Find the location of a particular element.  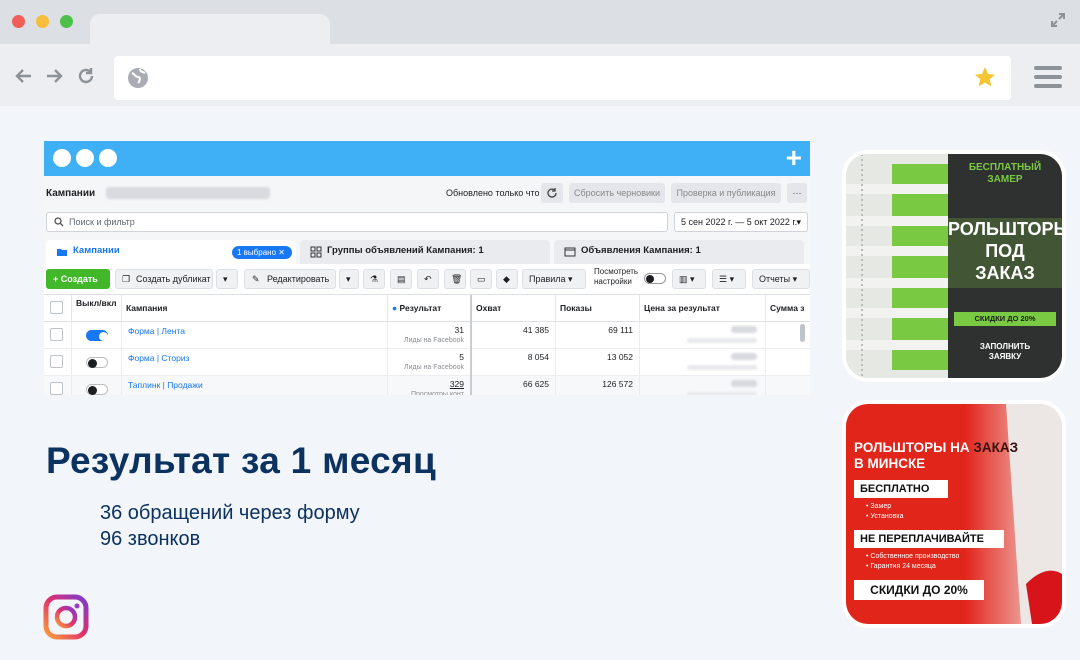

bookmark-star-icon is located at coordinates (985, 77).